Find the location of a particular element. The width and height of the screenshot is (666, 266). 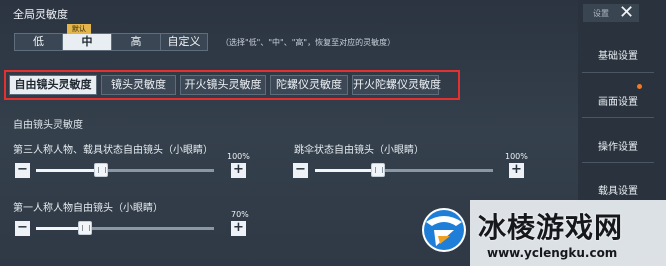

sensitivity-level-selector: 低 中 高 自定义 is located at coordinates (111, 42).